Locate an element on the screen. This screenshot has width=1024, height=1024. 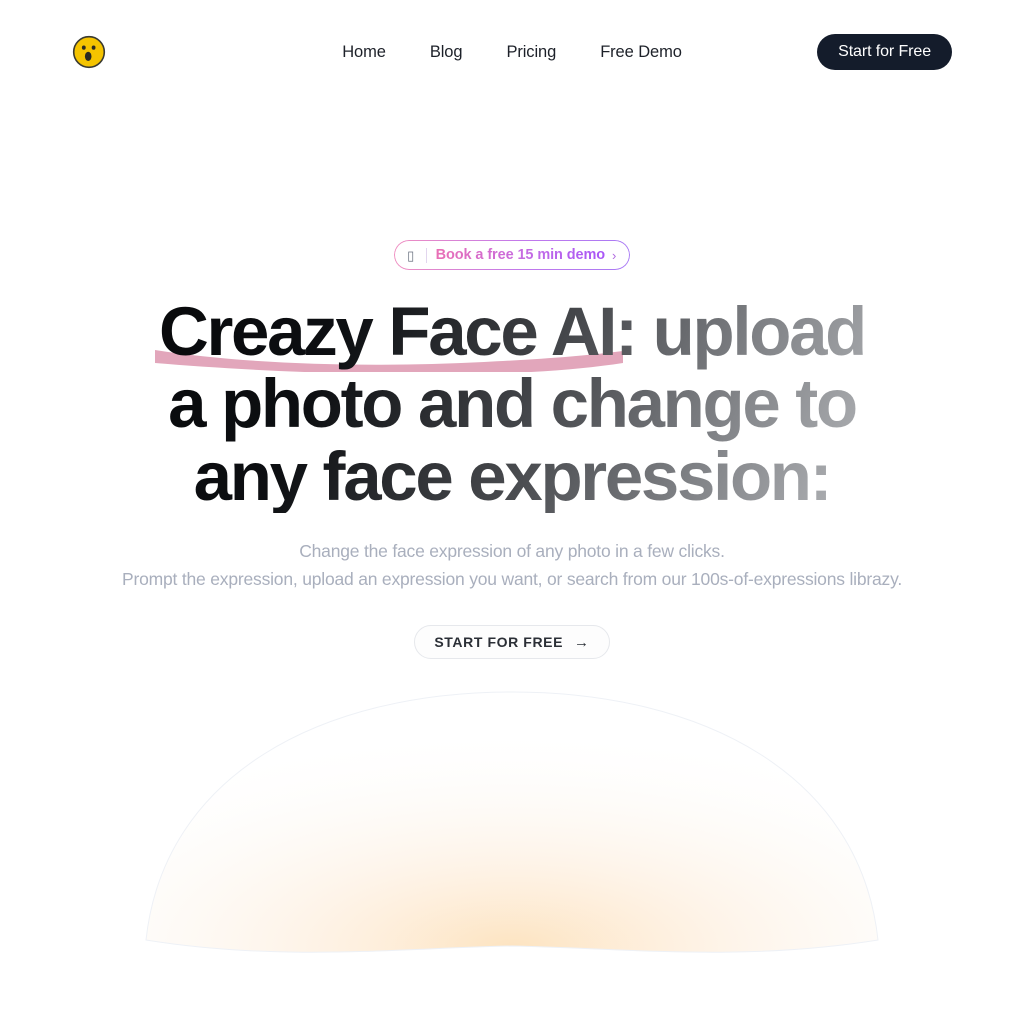
cta-label: START FOR FREE is located at coordinates (499, 642).